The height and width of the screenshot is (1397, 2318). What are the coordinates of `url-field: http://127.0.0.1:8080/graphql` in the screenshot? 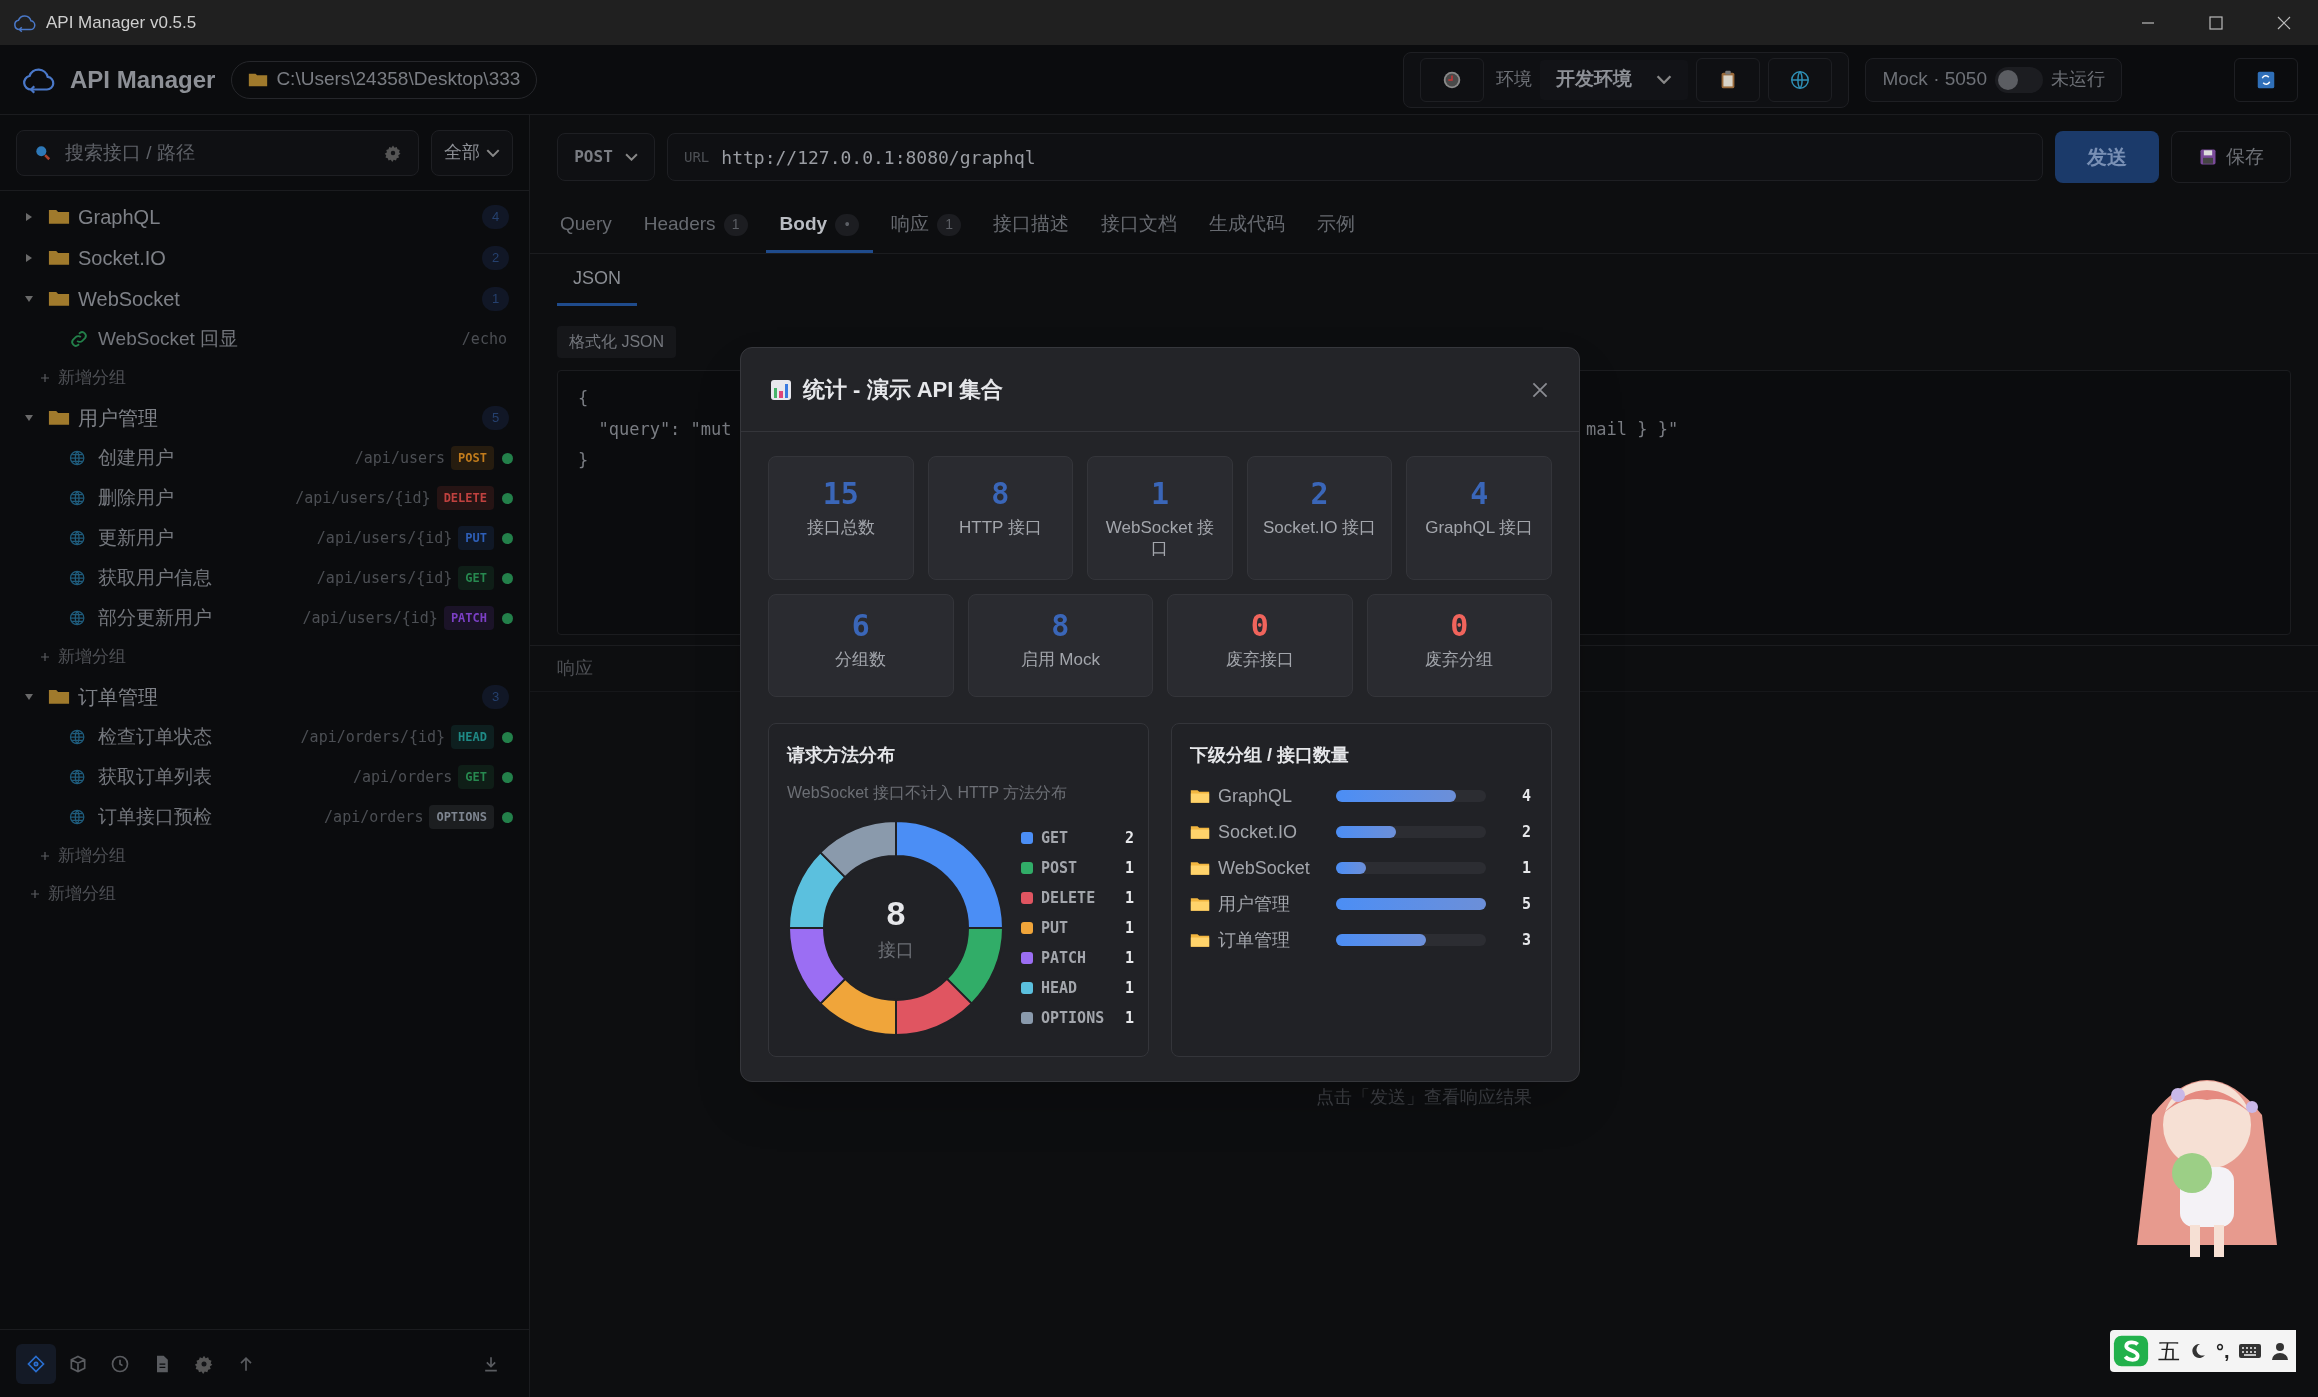 It's located at (1373, 157).